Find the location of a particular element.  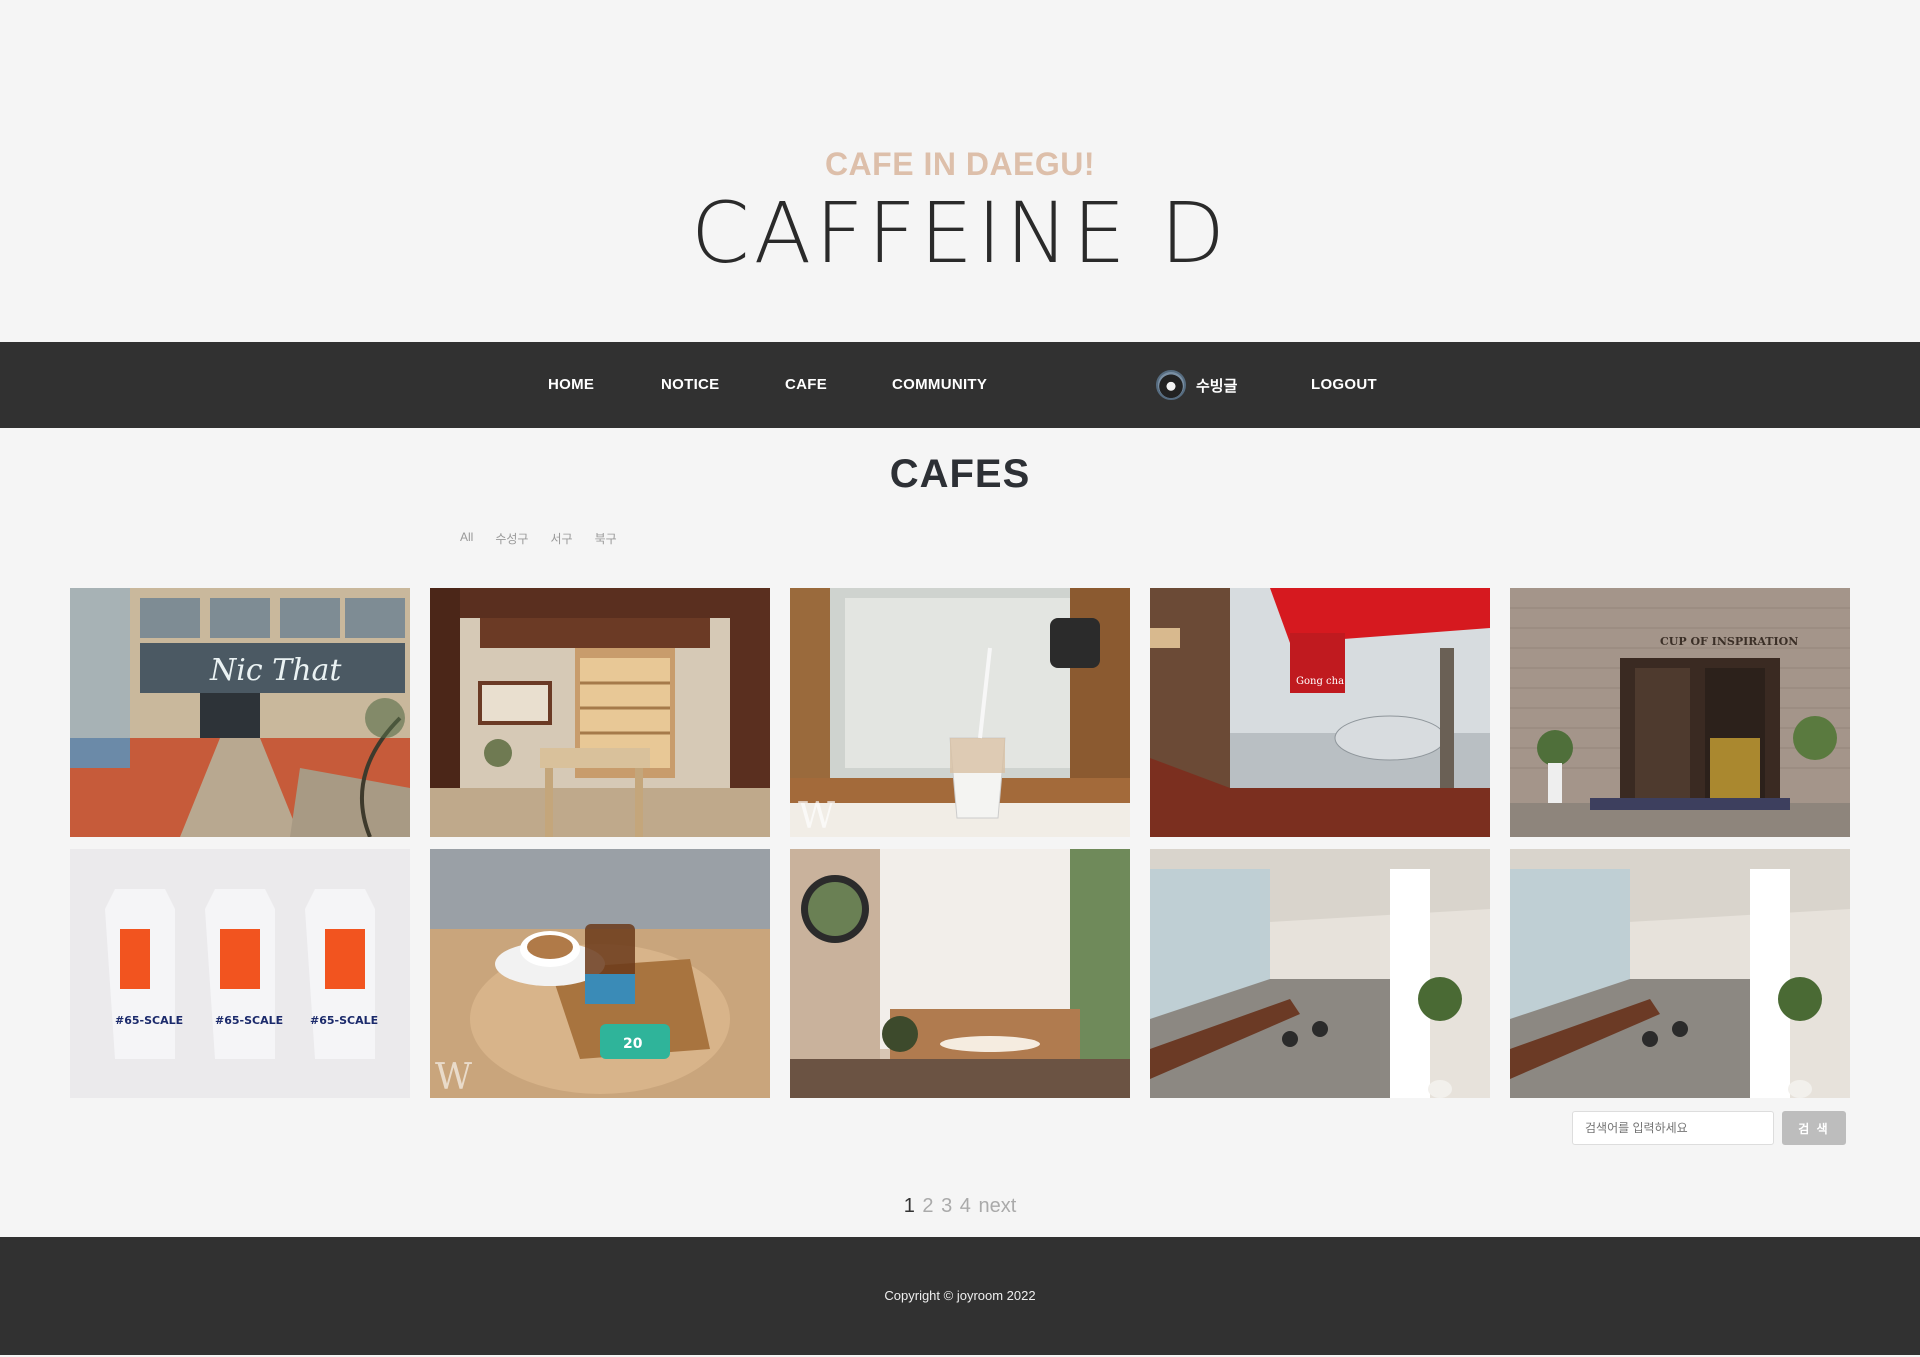

page-link-1: 1 is located at coordinates (909, 1206).